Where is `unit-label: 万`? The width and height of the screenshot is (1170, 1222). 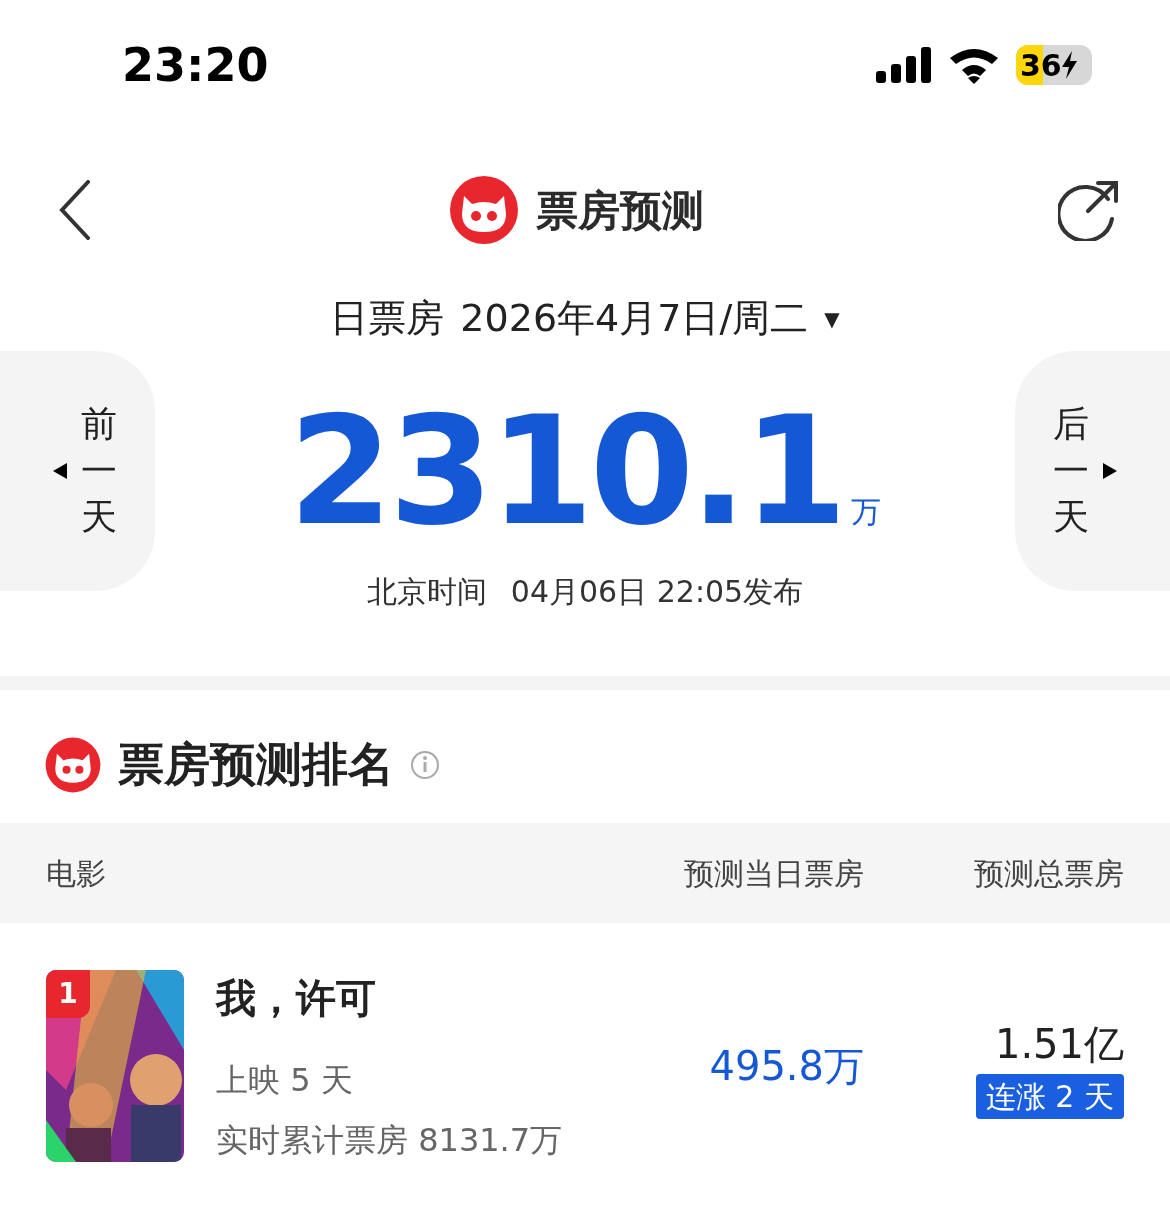 unit-label: 万 is located at coordinates (866, 512).